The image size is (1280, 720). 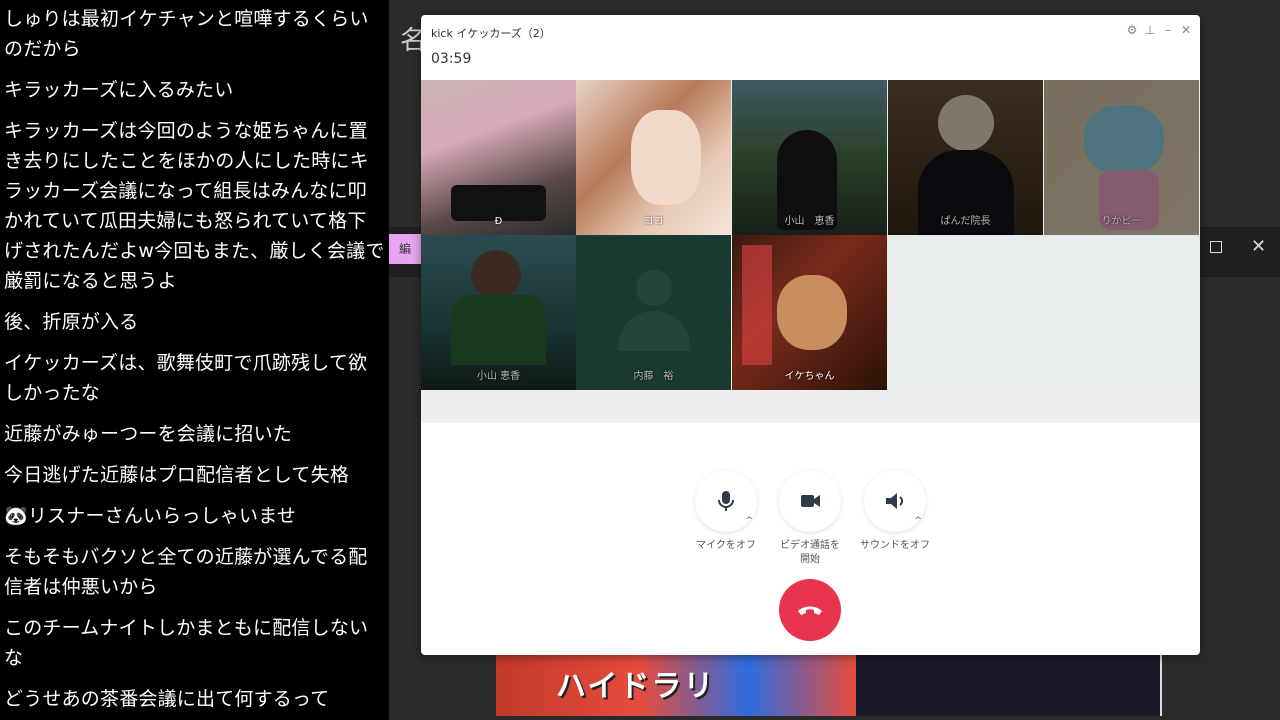 I want to click on participant-name: りかピー, so click(x=1121, y=221).